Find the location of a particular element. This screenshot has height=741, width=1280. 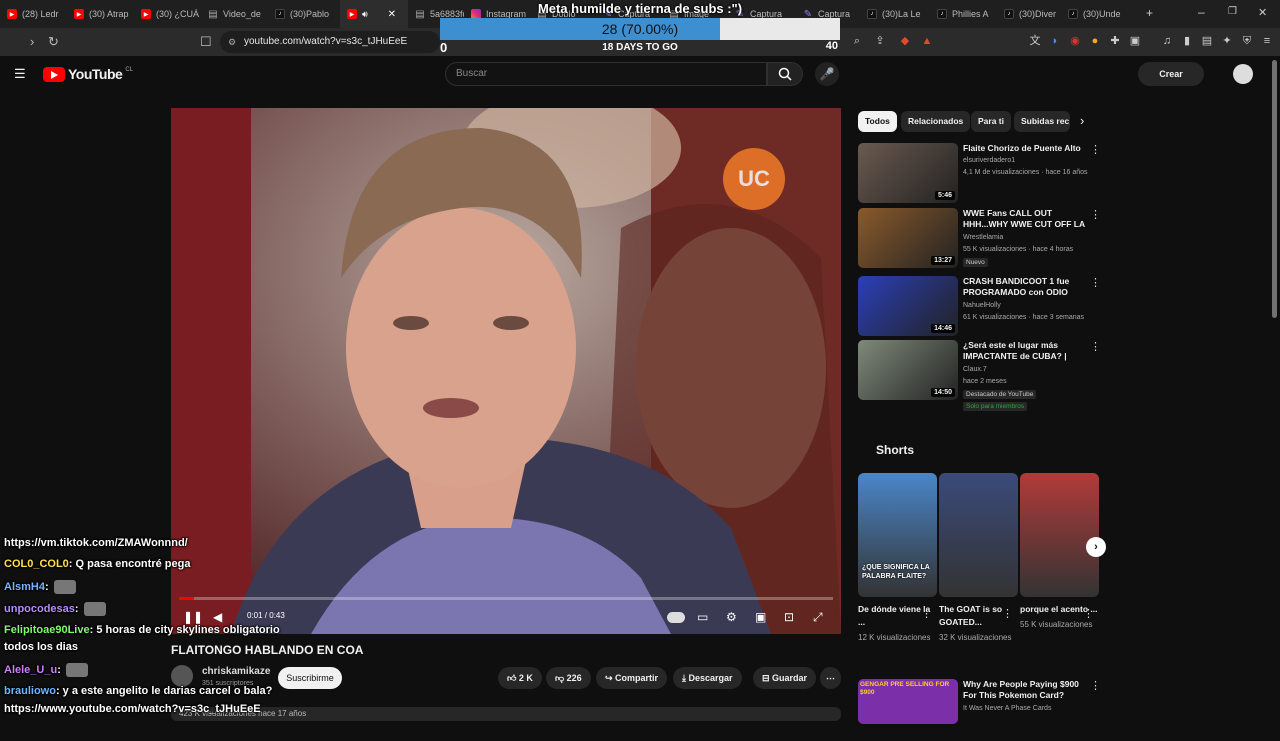

new-tab-icon: + is located at coordinates (1149, 13).